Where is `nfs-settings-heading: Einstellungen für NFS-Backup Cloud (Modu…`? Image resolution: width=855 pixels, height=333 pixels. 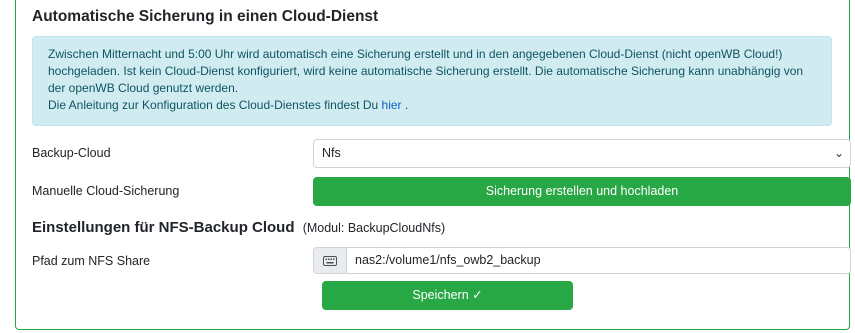 nfs-settings-heading: Einstellungen für NFS-Backup Cloud (Modu… is located at coordinates (238, 227).